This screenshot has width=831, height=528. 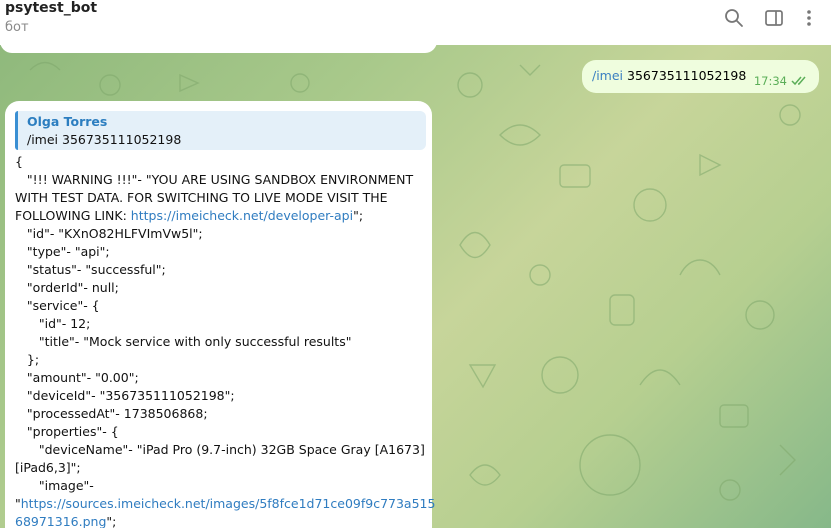 What do you see at coordinates (111, 413) in the screenshot?
I see `message-line-text: "processedAt"- 1738506868;` at bounding box center [111, 413].